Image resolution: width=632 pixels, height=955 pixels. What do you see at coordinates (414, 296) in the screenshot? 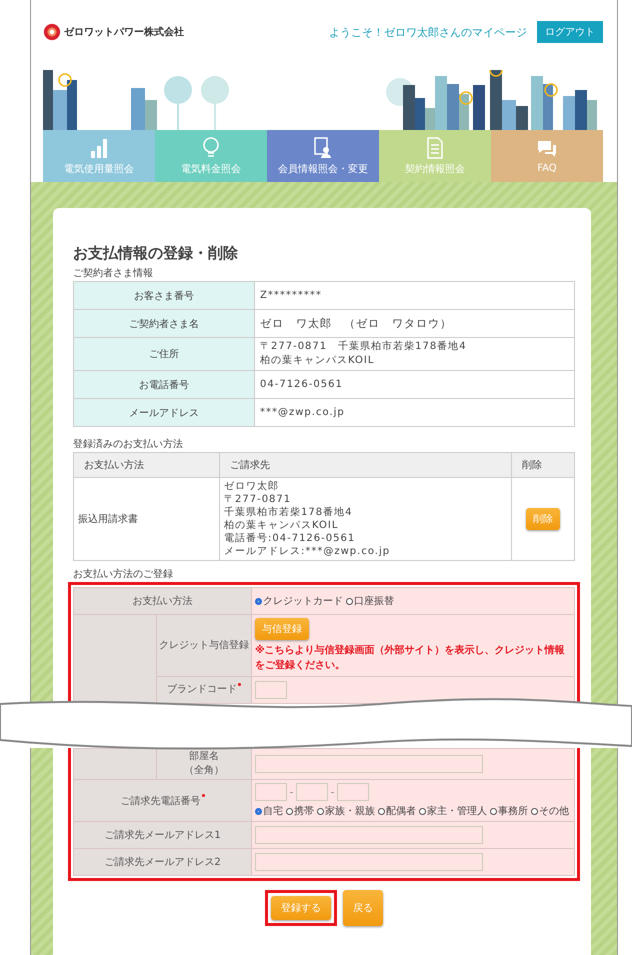
I see `table-cell: Z*********` at bounding box center [414, 296].